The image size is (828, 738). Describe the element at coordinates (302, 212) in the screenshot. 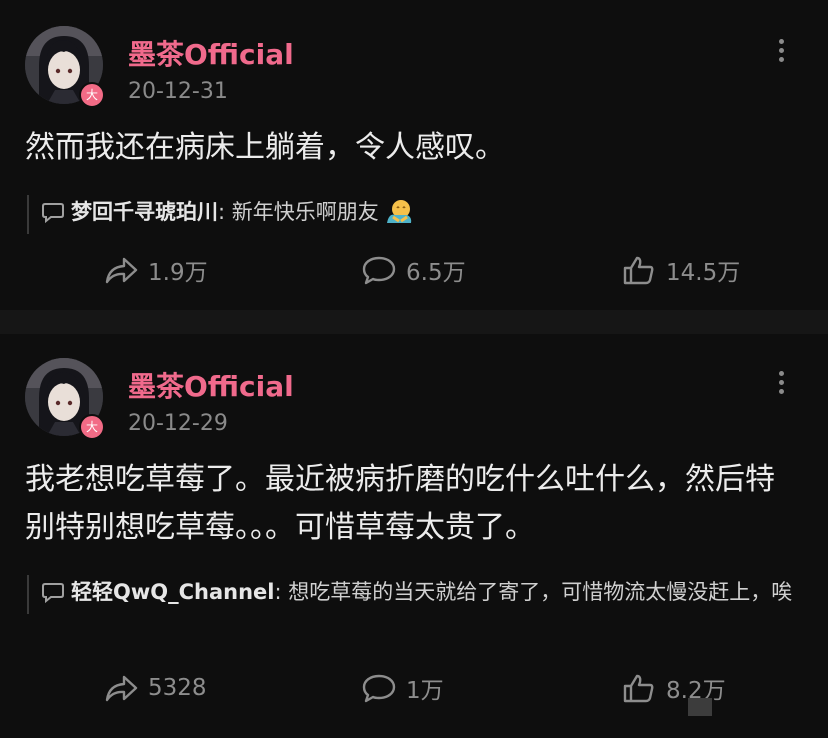

I see `comment-text: 新年快乐啊朋友` at that location.